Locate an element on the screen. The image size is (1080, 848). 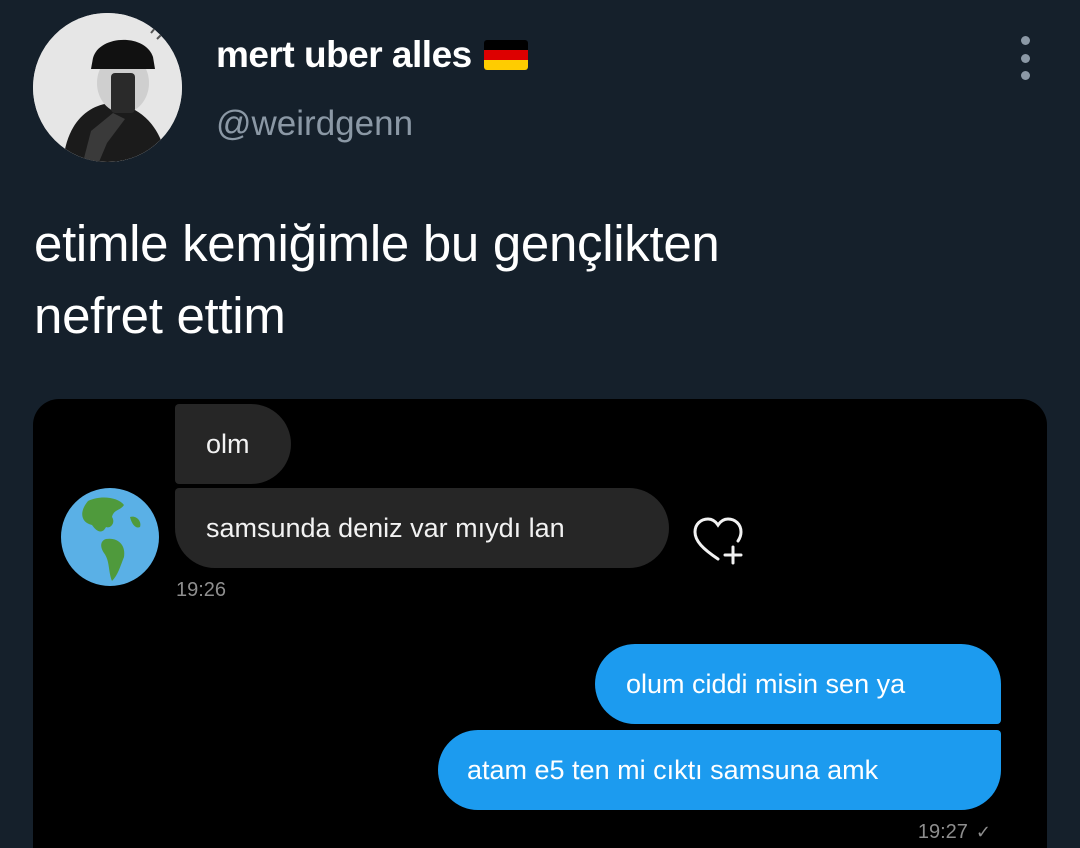
outgoing-timestamp-row: 19:27 ✓ is located at coordinates (954, 832).